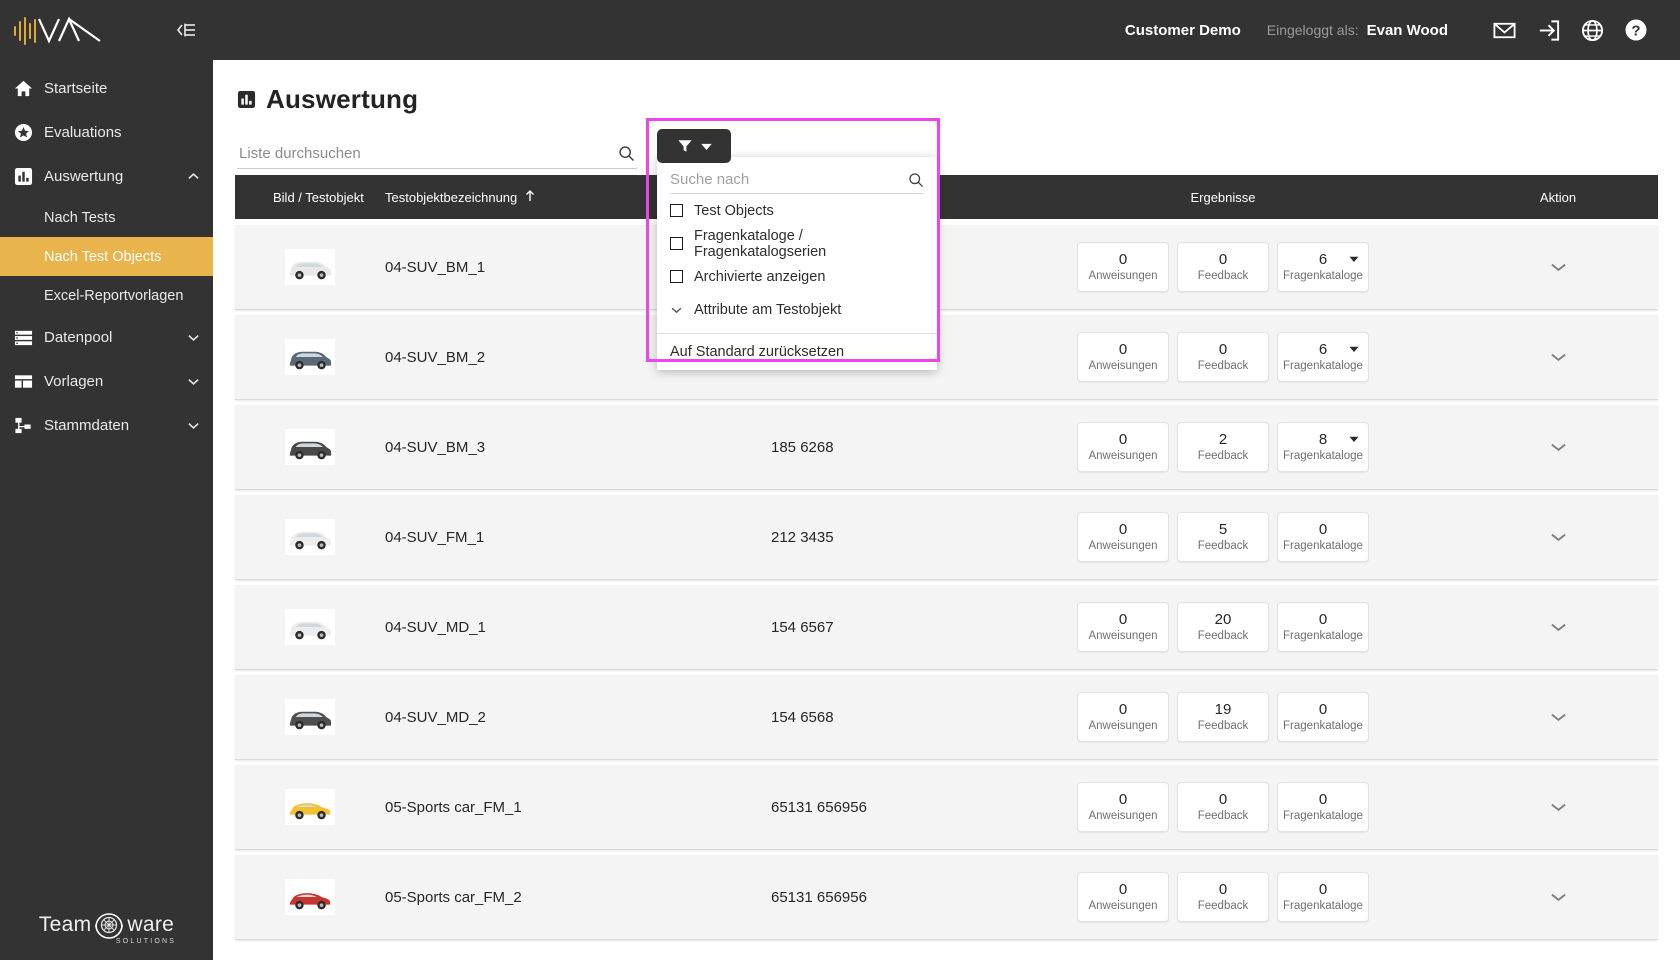  I want to click on sidebar-item-auswertung: Auswertung, so click(106, 176).